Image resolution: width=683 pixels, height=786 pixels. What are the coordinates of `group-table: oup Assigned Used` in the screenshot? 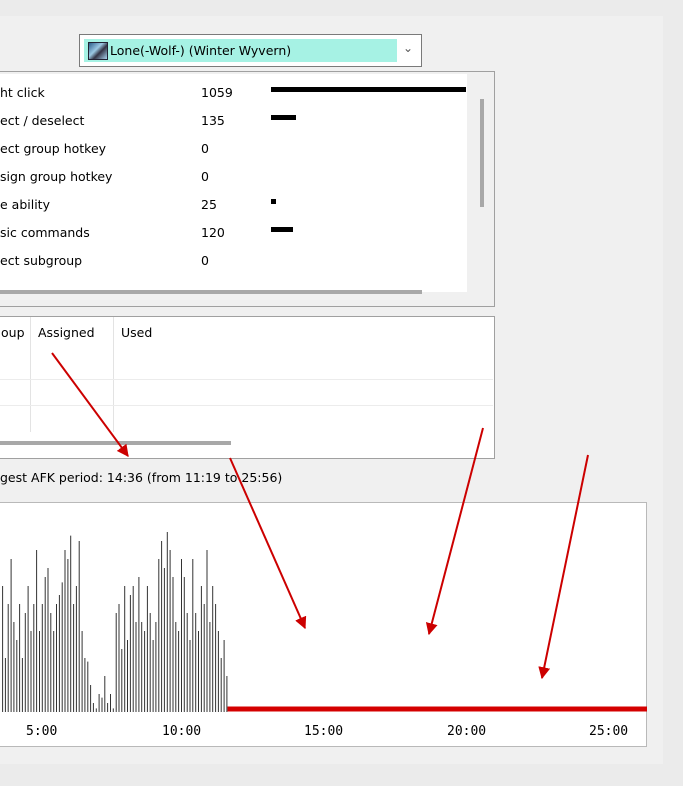 It's located at (247, 387).